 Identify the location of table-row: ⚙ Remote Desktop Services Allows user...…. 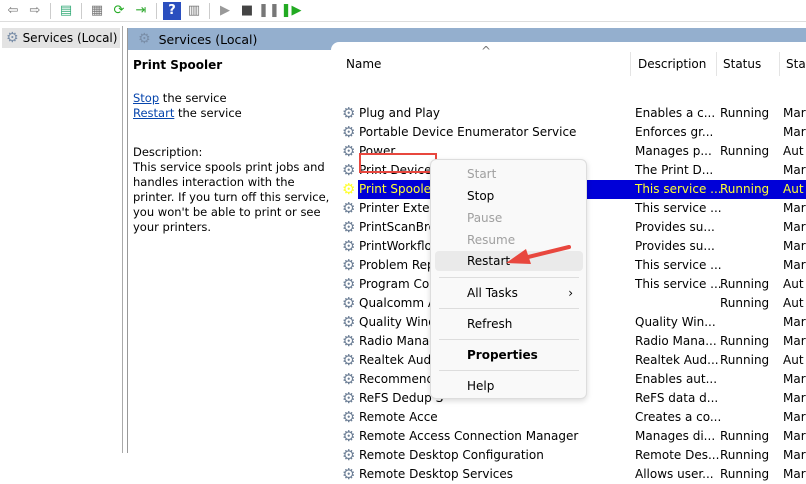
(568, 474).